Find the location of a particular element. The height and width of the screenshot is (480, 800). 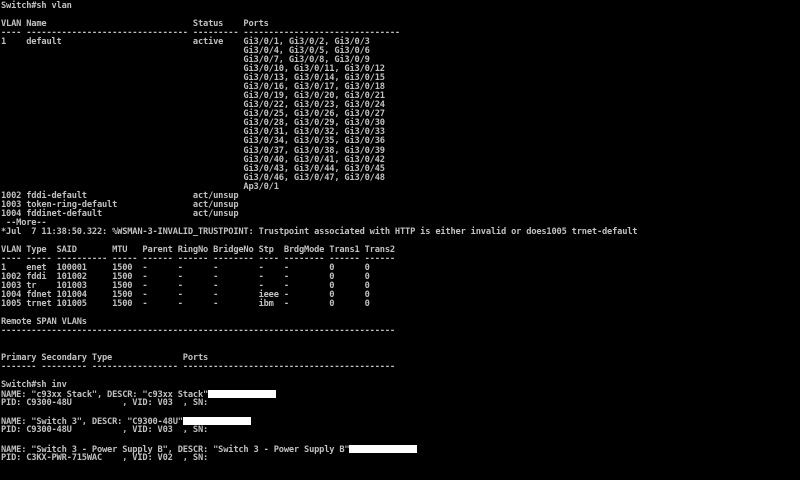

terminal-line-text: Switch#sh vlan is located at coordinates (36, 6).